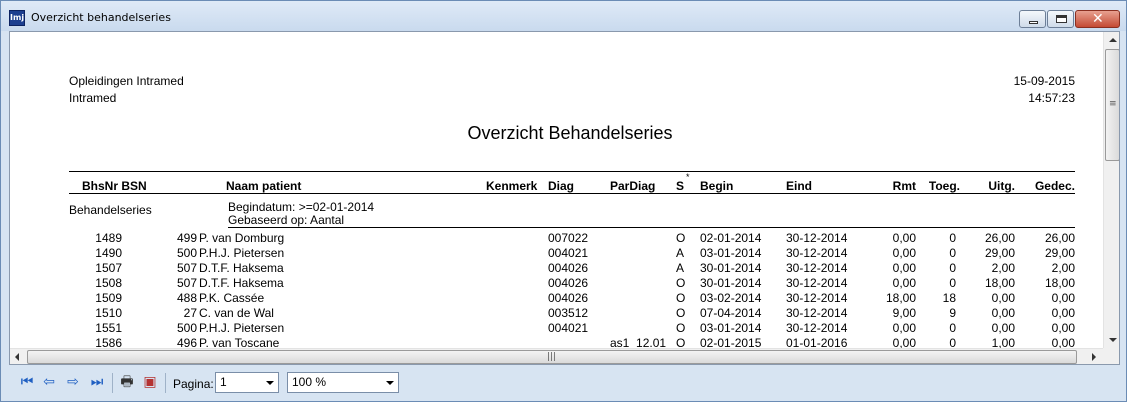 Image resolution: width=1127 pixels, height=402 pixels. I want to click on cell-bhsnr: 1586, so click(108, 342).